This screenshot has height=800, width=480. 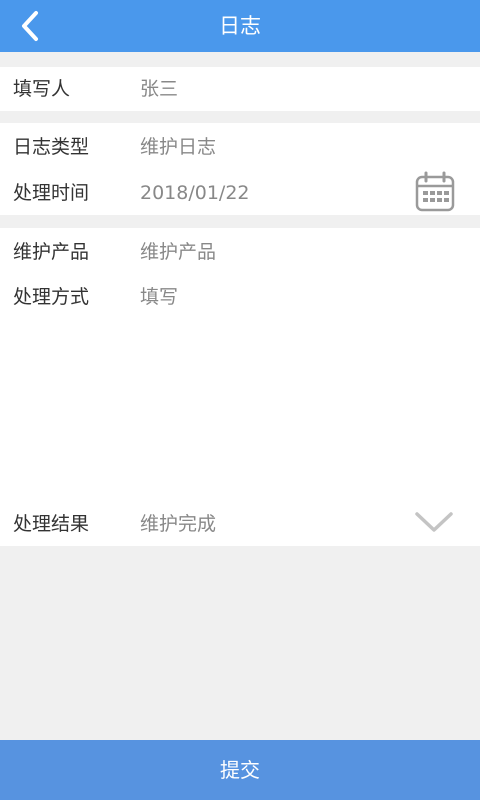 What do you see at coordinates (240, 252) in the screenshot?
I see `product-row: 维护产品 维护产品` at bounding box center [240, 252].